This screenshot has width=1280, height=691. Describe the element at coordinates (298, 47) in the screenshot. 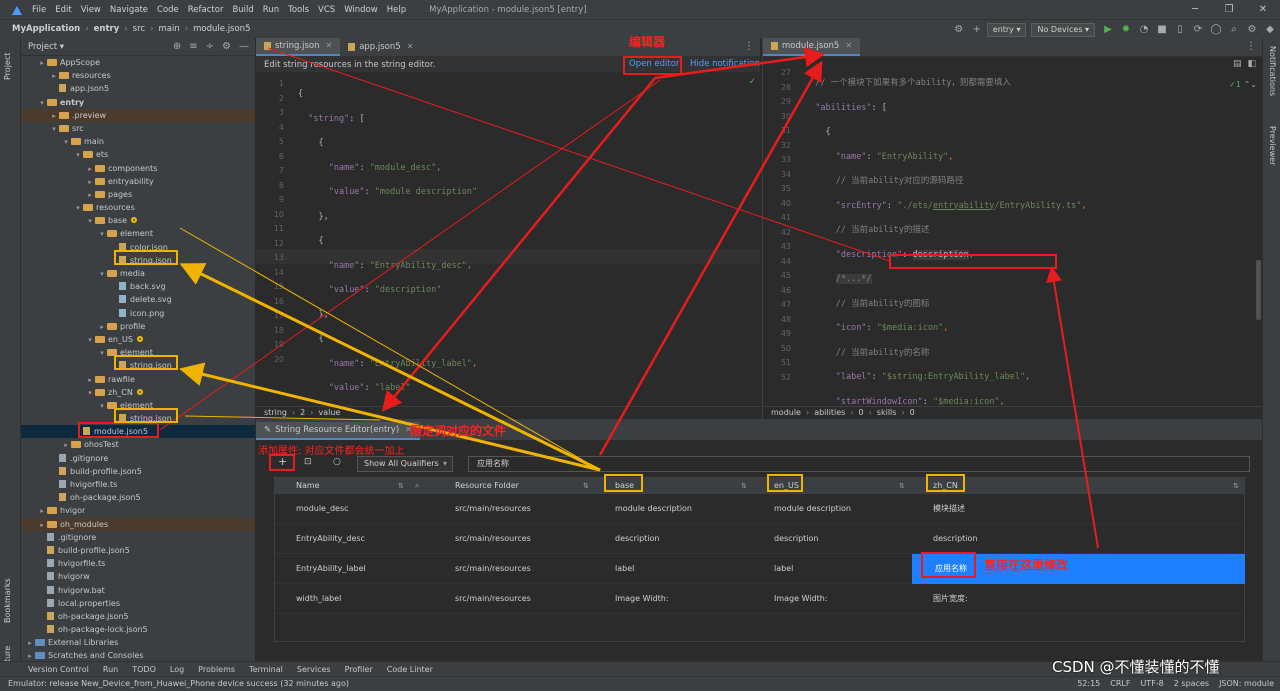

I see `tab-string-json: string.json ✕` at that location.